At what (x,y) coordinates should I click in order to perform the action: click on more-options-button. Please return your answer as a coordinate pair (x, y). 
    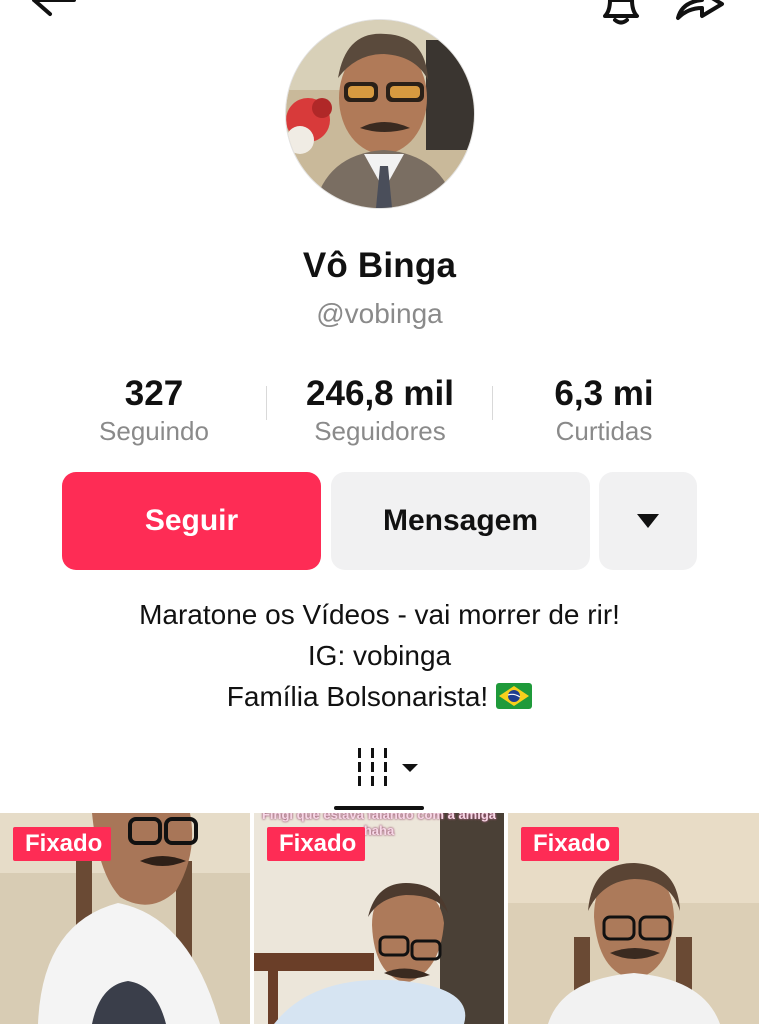
    Looking at the image, I should click on (648, 521).